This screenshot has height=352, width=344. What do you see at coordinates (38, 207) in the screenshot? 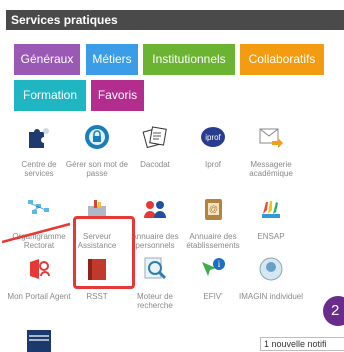
I see `org-chart-icon` at bounding box center [38, 207].